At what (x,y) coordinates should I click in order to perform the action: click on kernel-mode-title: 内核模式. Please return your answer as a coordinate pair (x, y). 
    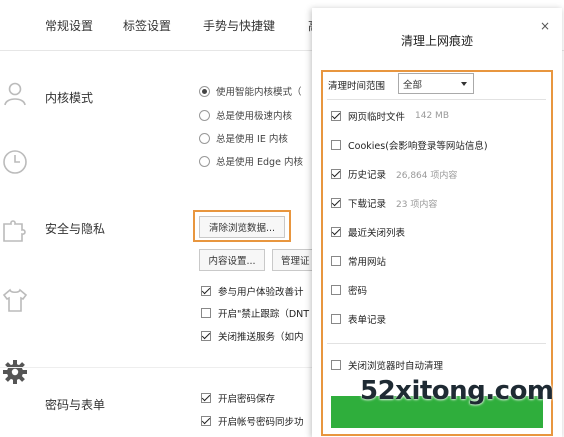
    Looking at the image, I should click on (69, 98).